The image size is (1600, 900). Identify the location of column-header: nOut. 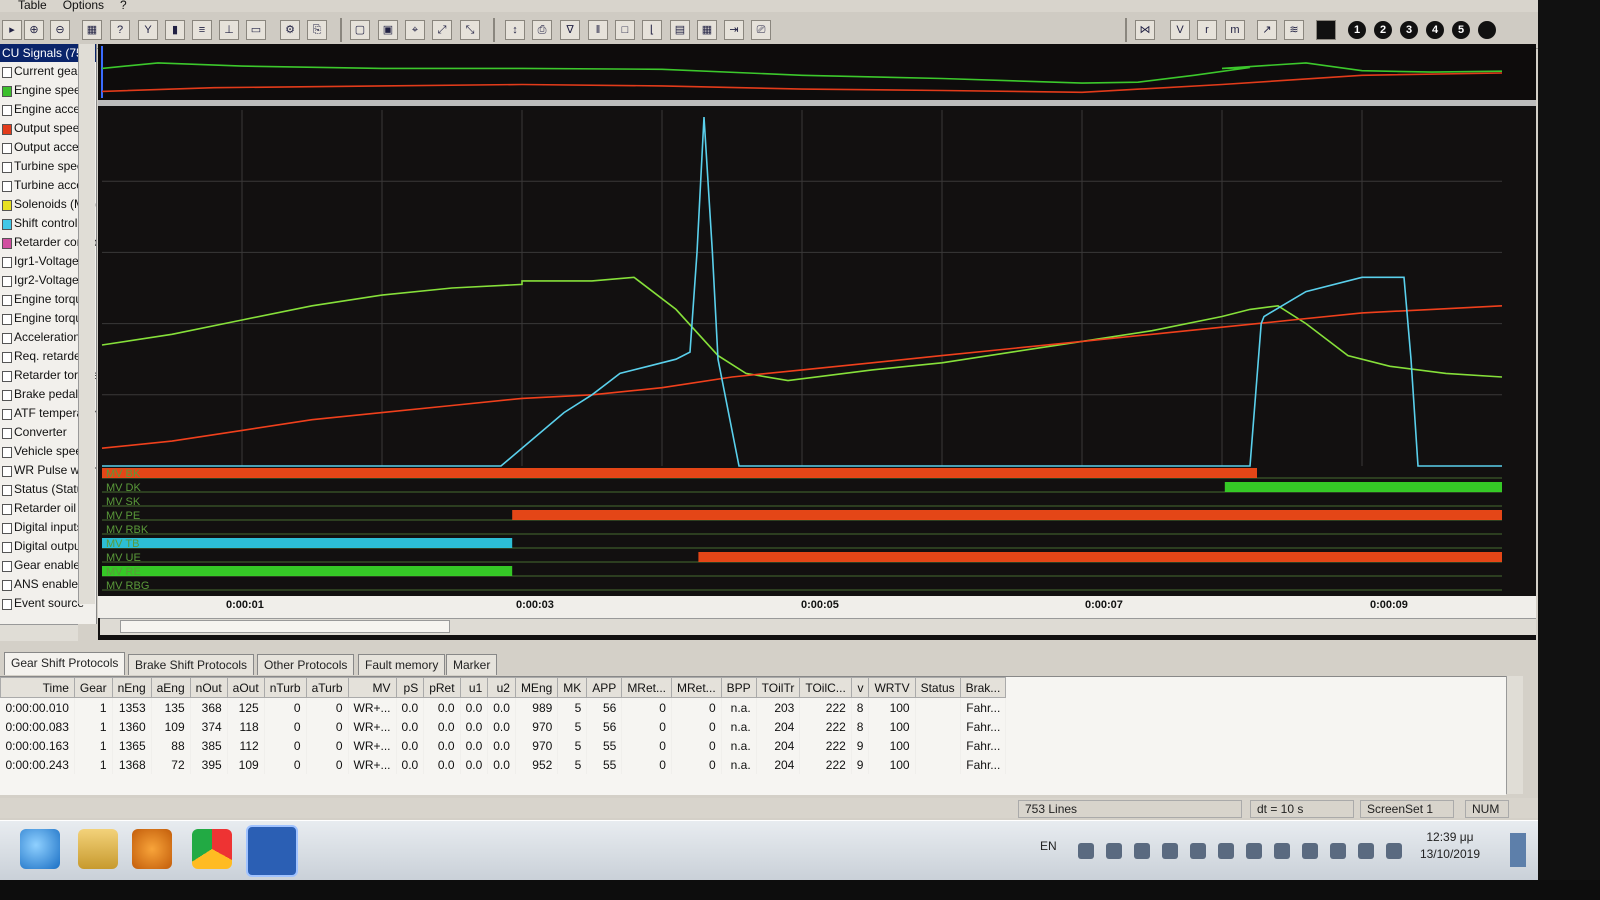
(208, 687).